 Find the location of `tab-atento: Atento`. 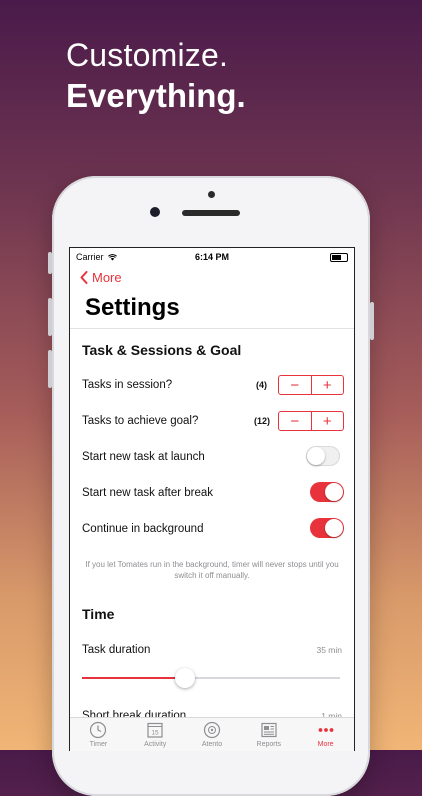

tab-atento: Atento is located at coordinates (212, 734).